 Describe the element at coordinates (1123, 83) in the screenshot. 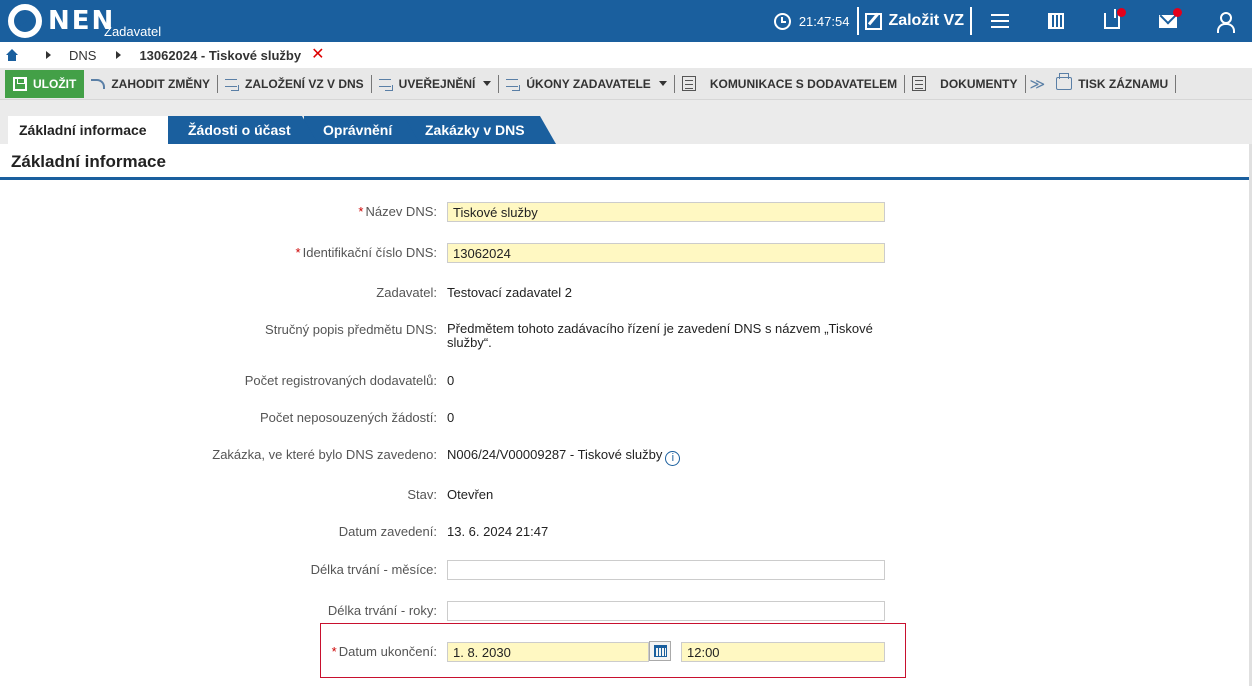

I see `print-record-label: TISK ZÁZNAMU` at that location.